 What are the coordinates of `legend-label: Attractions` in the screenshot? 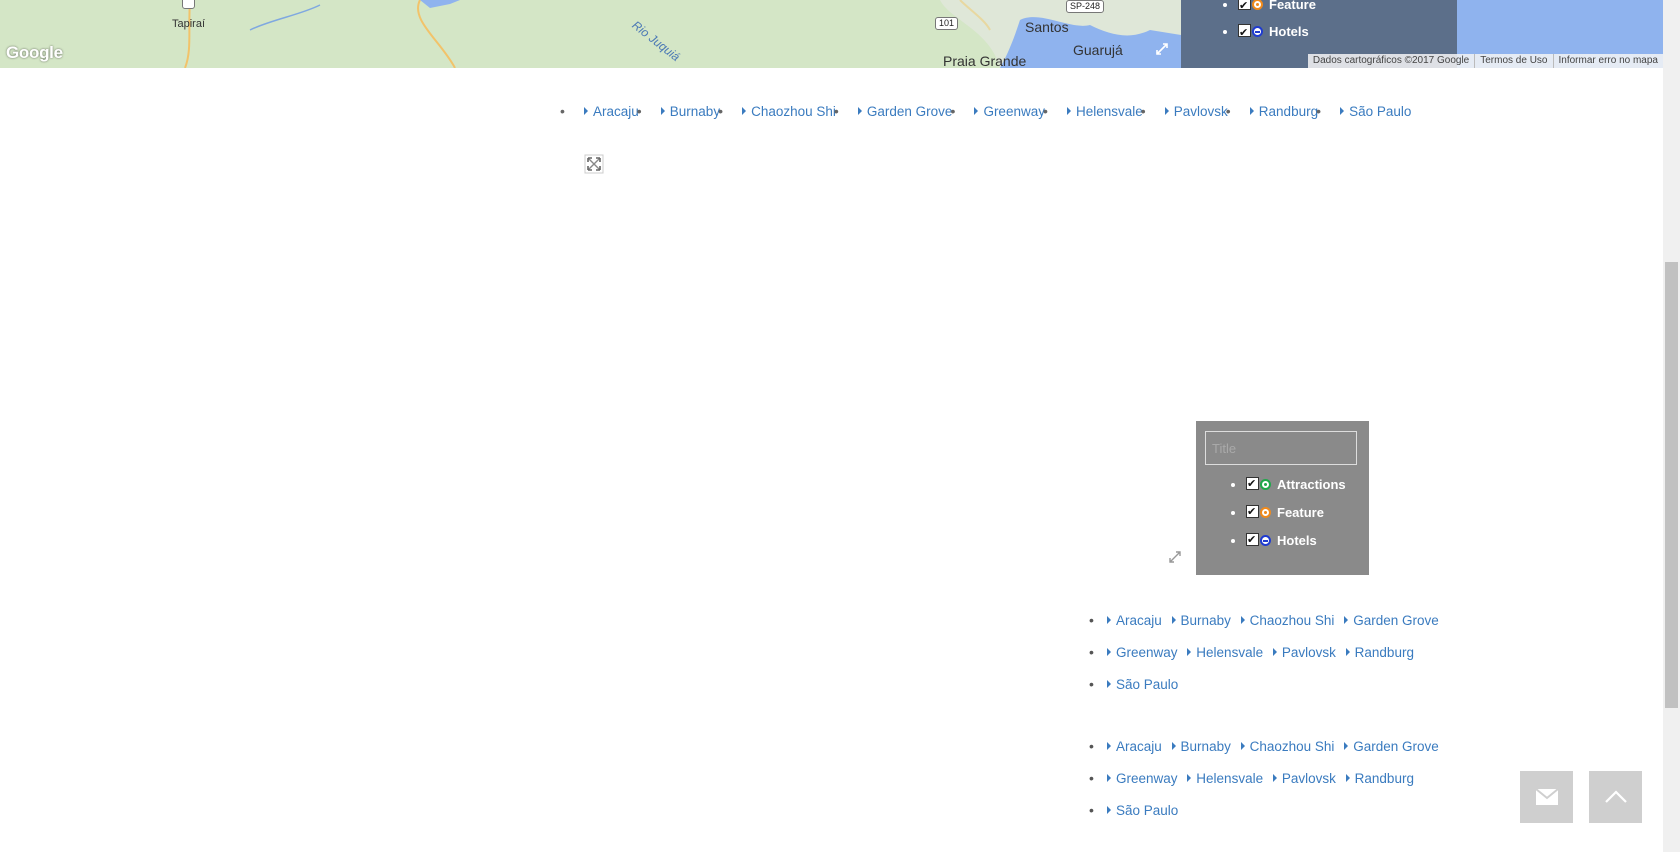 It's located at (1311, 484).